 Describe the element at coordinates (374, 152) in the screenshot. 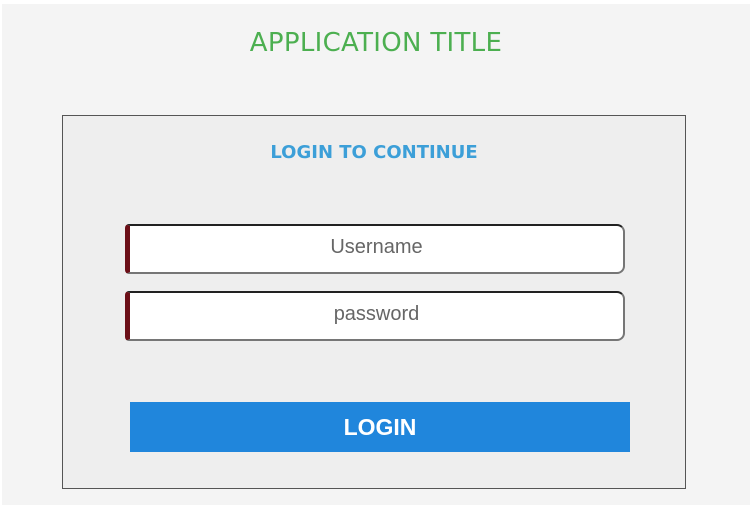

I see `login-heading: LOGIN TO CONTINUE` at that location.